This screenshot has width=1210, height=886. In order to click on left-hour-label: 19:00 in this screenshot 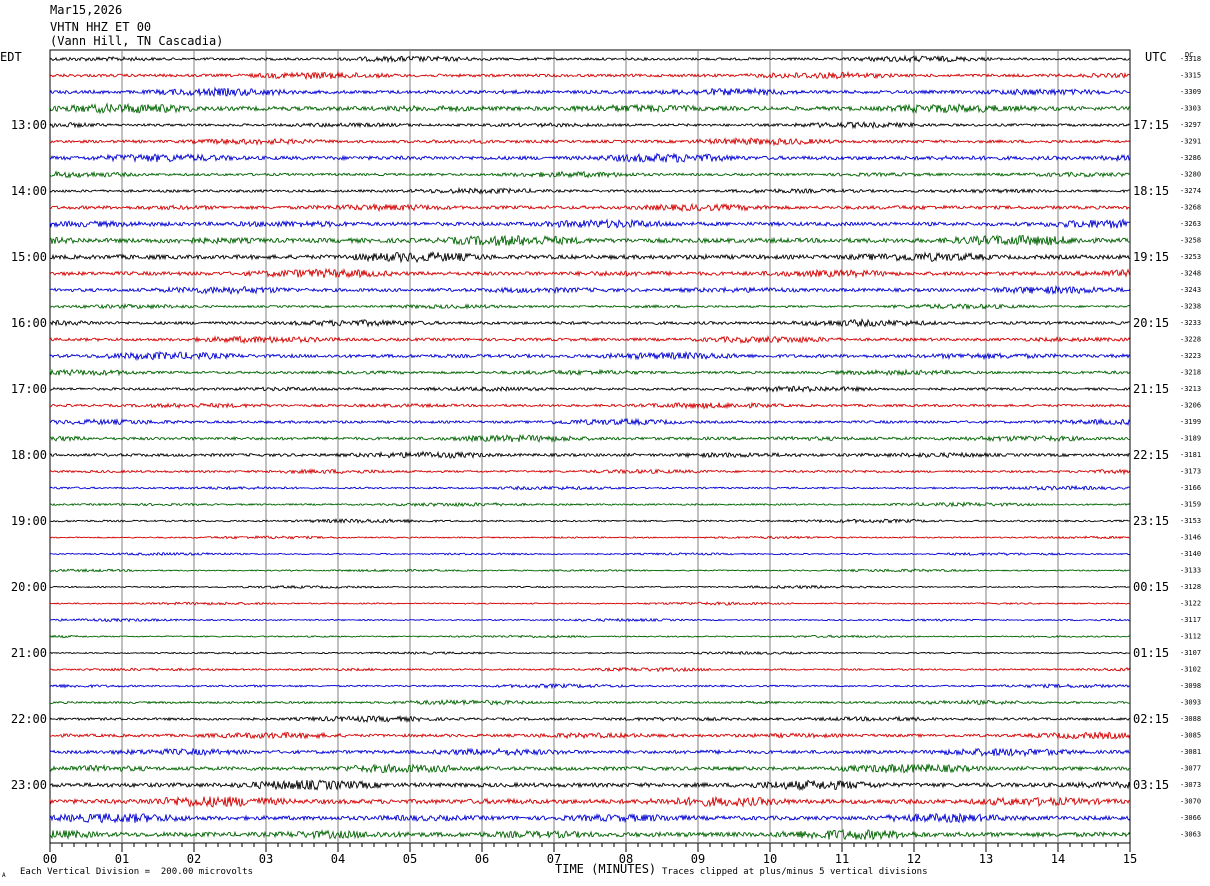, I will do `click(29, 521)`.